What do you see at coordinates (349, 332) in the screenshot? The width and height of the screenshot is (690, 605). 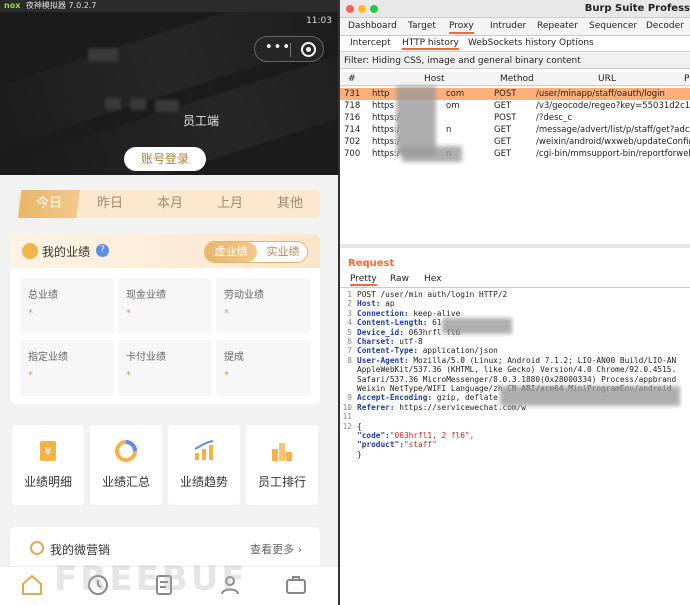 I see `line-number: 5` at bounding box center [349, 332].